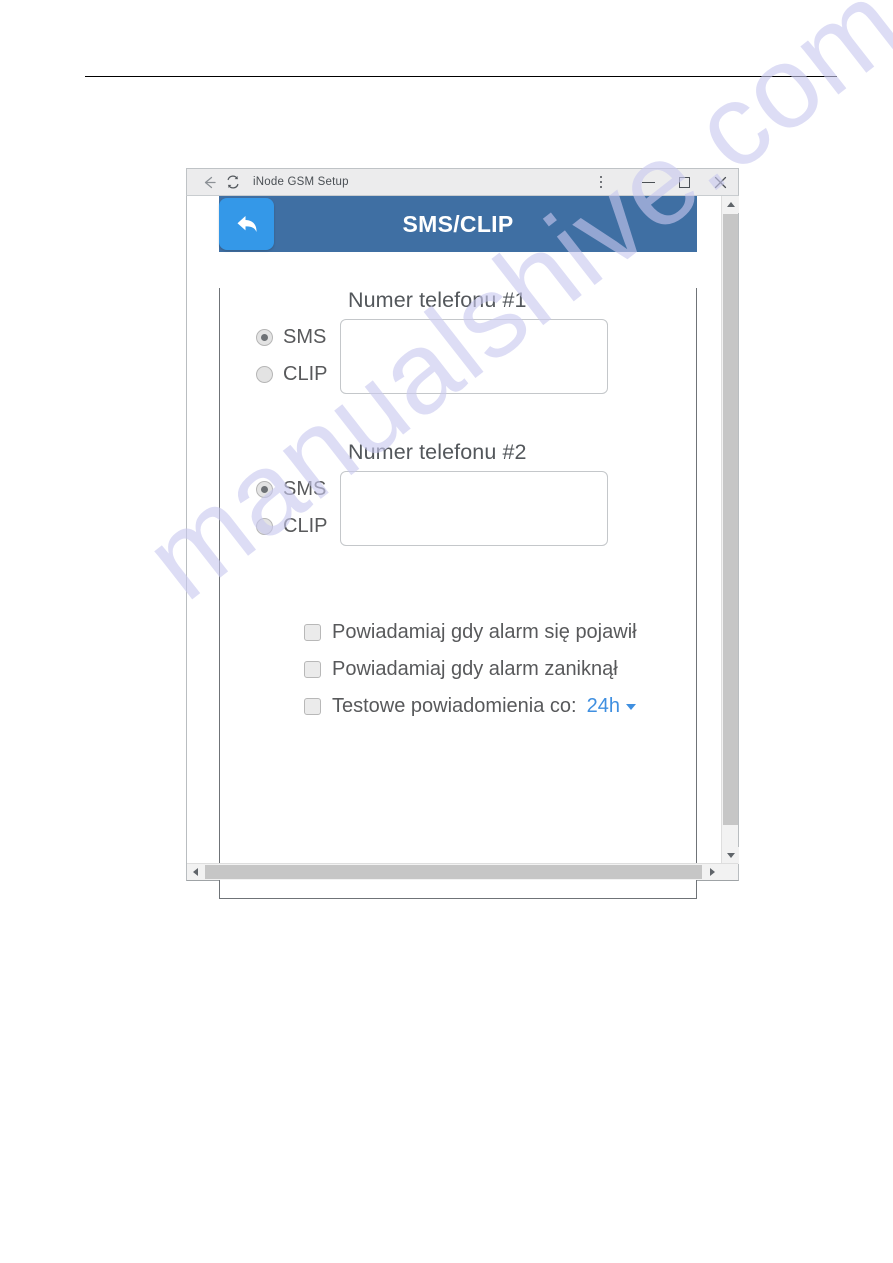  I want to click on phone-group-1-label: Numer telefonu #1, so click(437, 300).